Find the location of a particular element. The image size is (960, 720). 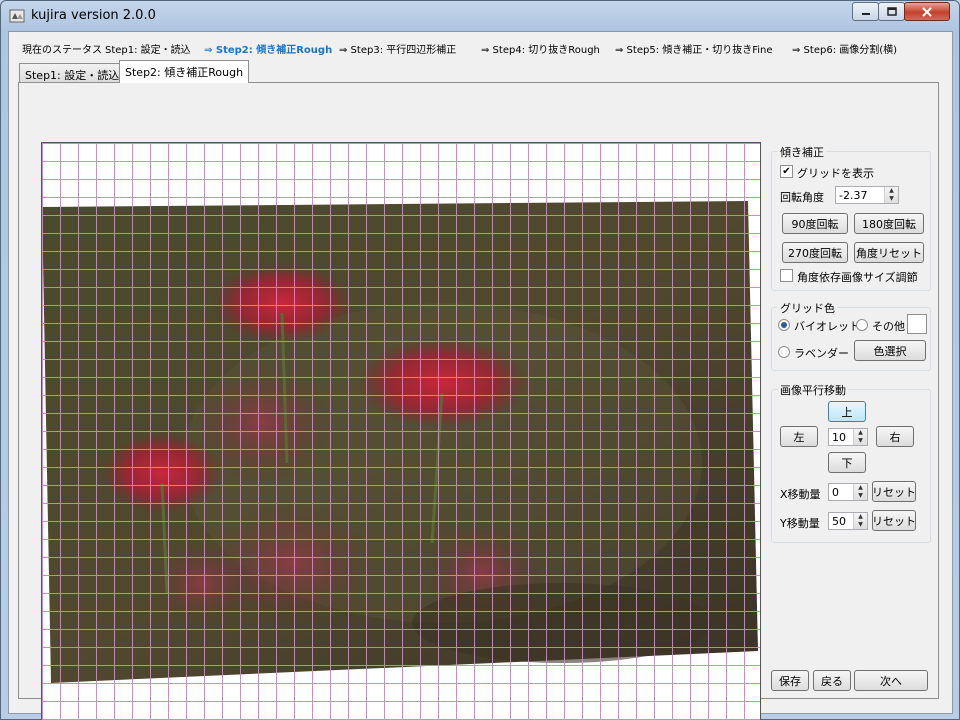

grid-color-group: グリッド色 バイオレット その他 ラベンダー 色選択 is located at coordinates (851, 335).